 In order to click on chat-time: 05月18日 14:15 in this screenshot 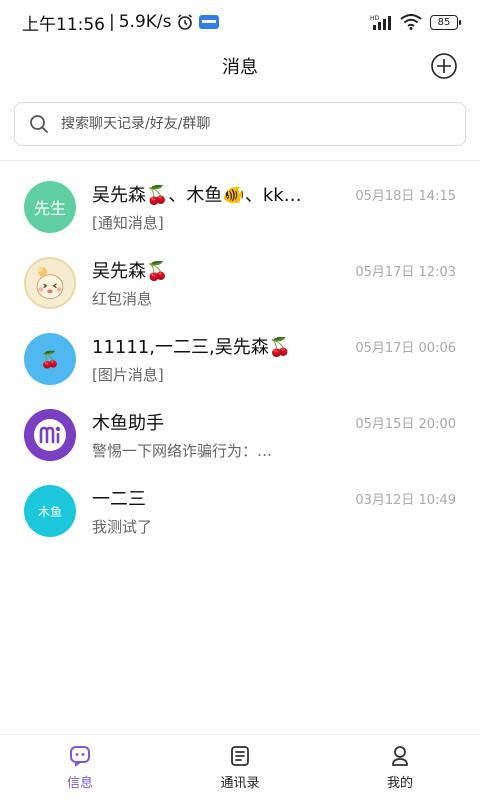, I will do `click(405, 196)`.